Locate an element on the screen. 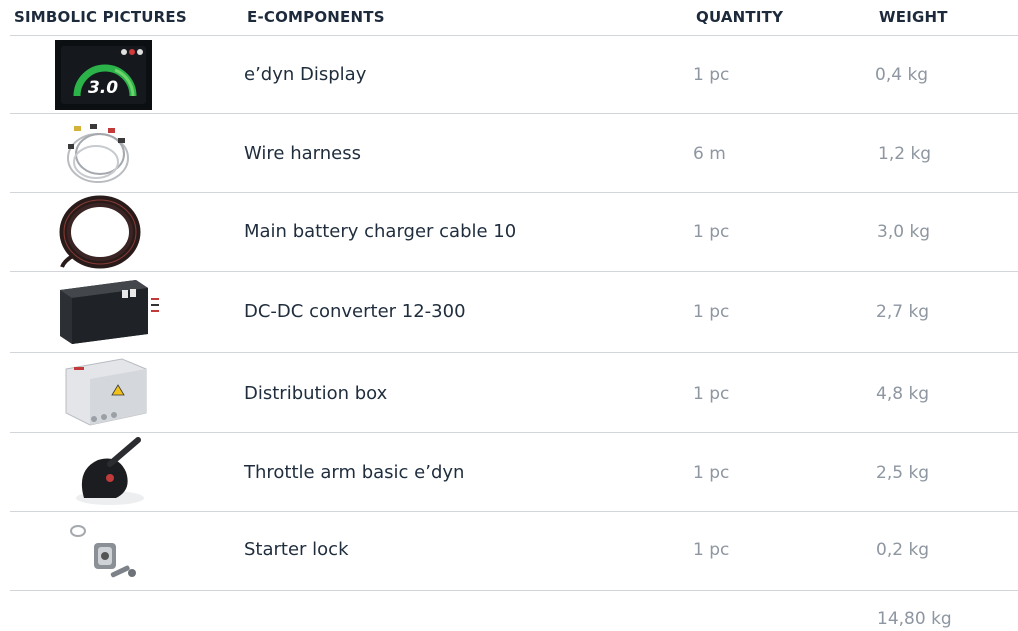 Image resolution: width=1018 pixels, height=631 pixels. component-name: Wire harness is located at coordinates (302, 153).